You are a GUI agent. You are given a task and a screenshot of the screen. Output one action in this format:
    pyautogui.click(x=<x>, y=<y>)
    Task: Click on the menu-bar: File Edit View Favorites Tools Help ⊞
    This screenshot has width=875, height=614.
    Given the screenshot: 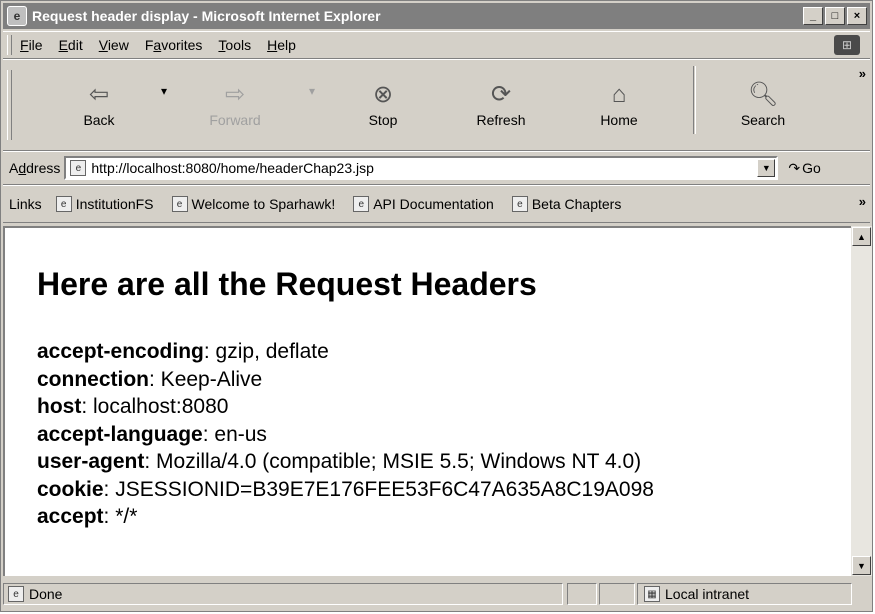 What is the action you would take?
    pyautogui.click(x=436, y=45)
    